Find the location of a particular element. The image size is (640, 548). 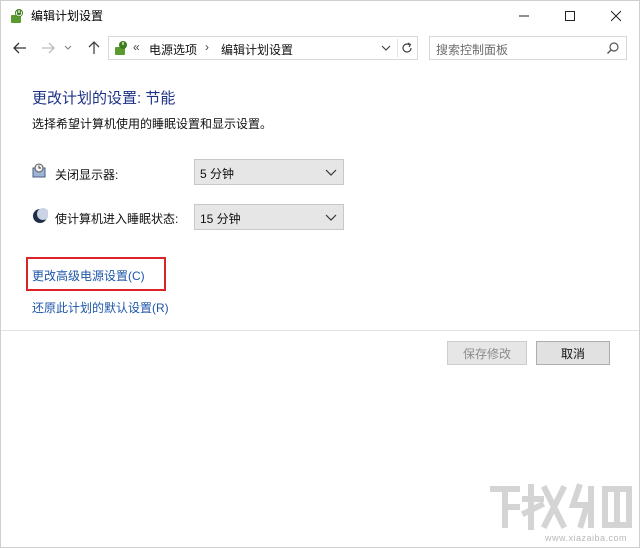

title-bar: 编辑计划设置 is located at coordinates (320, 16).